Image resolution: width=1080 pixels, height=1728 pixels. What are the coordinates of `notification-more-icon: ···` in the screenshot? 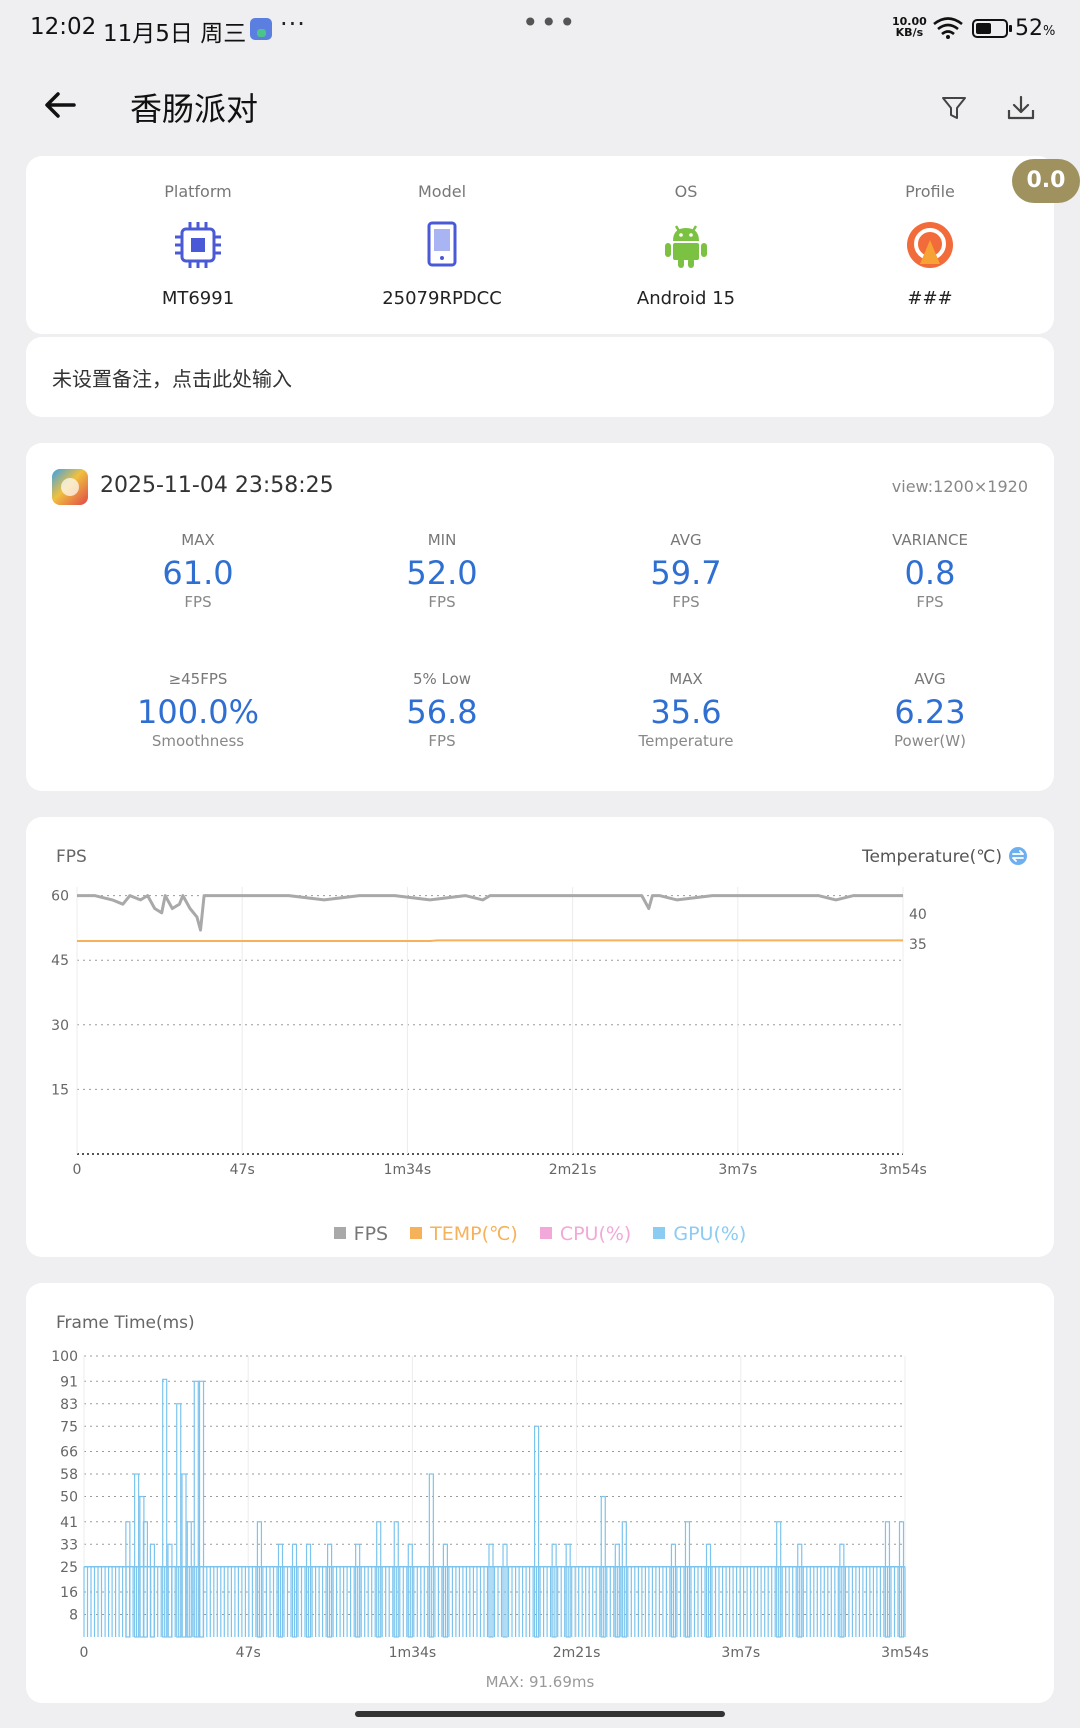 It's located at (293, 24).